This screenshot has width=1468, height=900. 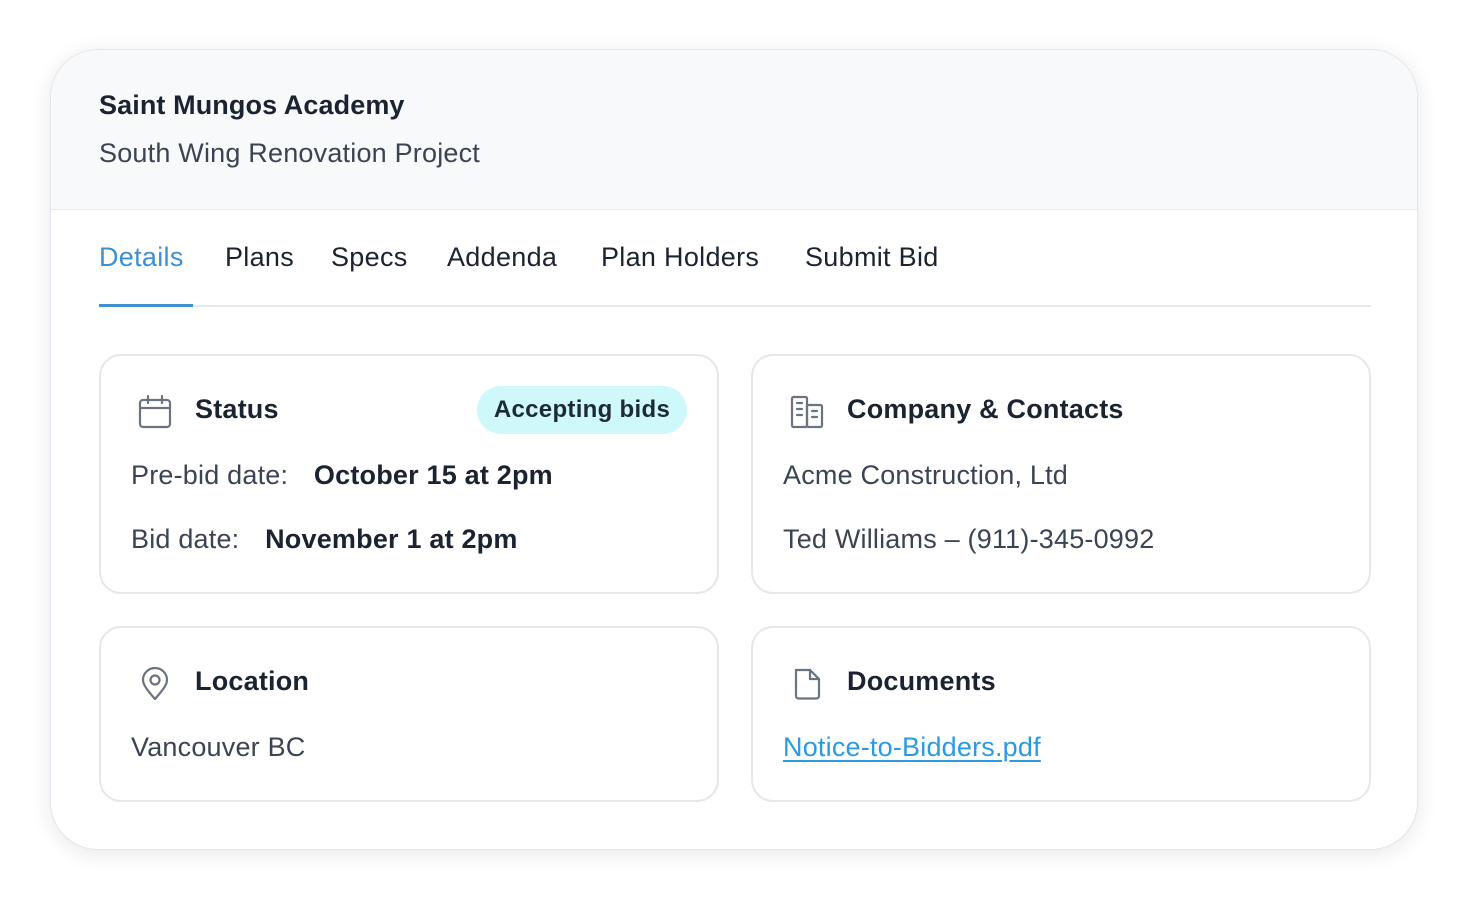 What do you see at coordinates (252, 105) in the screenshot?
I see `org-name: Saint Mungos Academy` at bounding box center [252, 105].